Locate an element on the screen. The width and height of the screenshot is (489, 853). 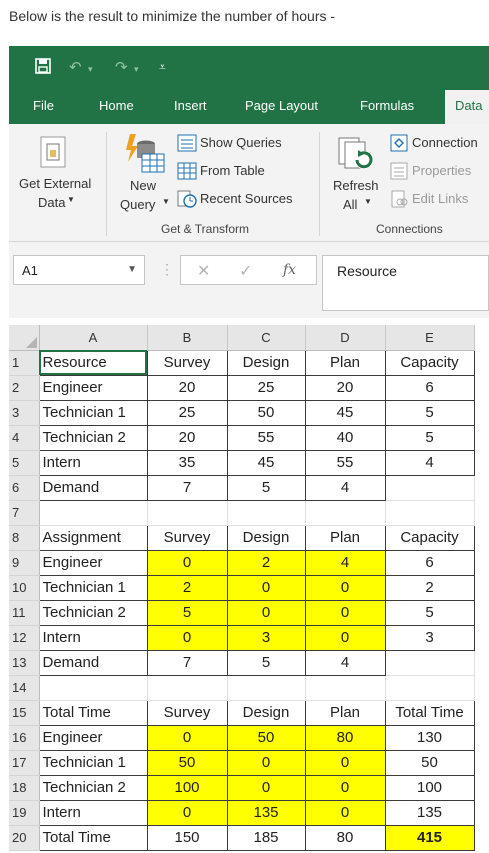
cell-a6: Demand is located at coordinates (93, 487).